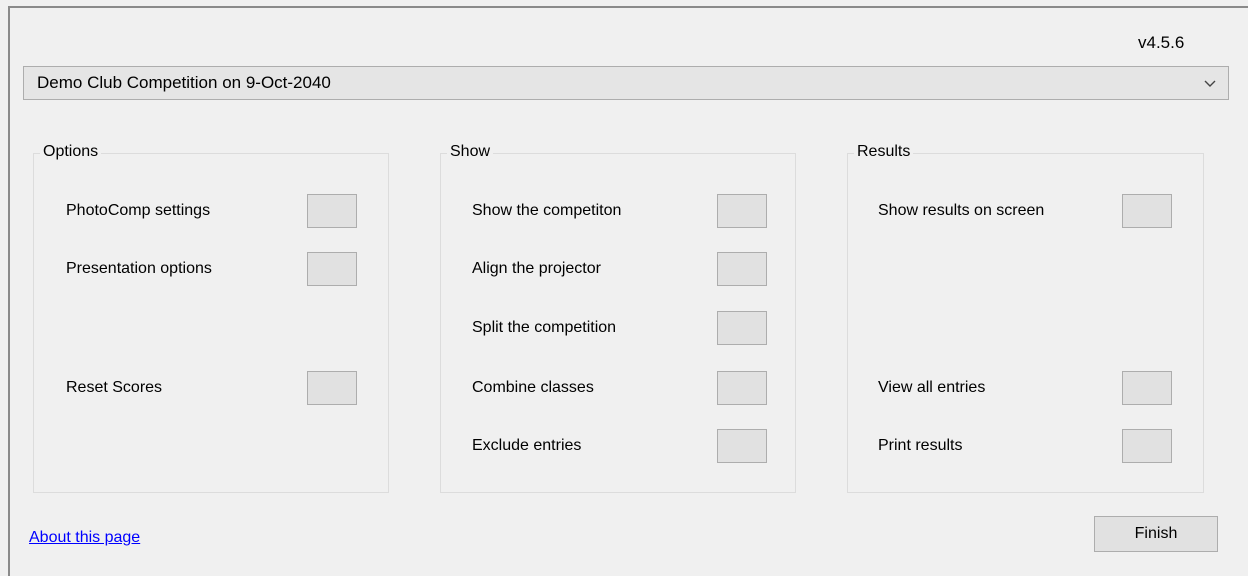 The width and height of the screenshot is (1248, 576). What do you see at coordinates (84, 538) in the screenshot?
I see `about-this-page-link: About this page` at bounding box center [84, 538].